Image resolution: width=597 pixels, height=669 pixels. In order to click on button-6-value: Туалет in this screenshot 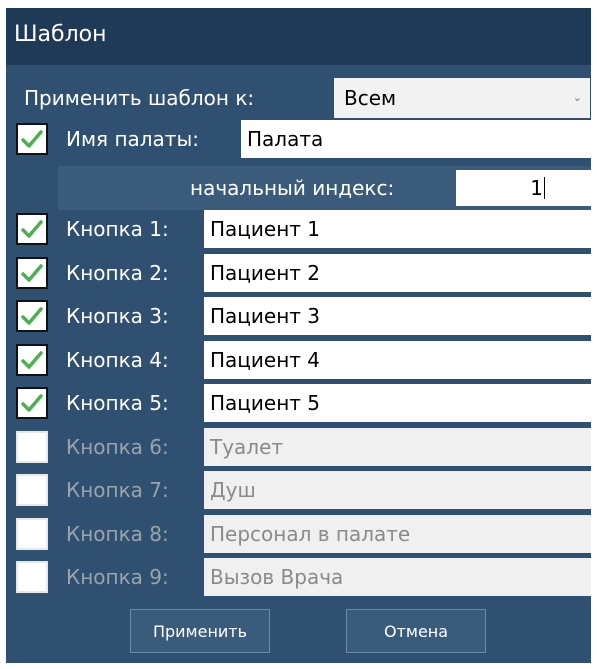, I will do `click(247, 447)`.